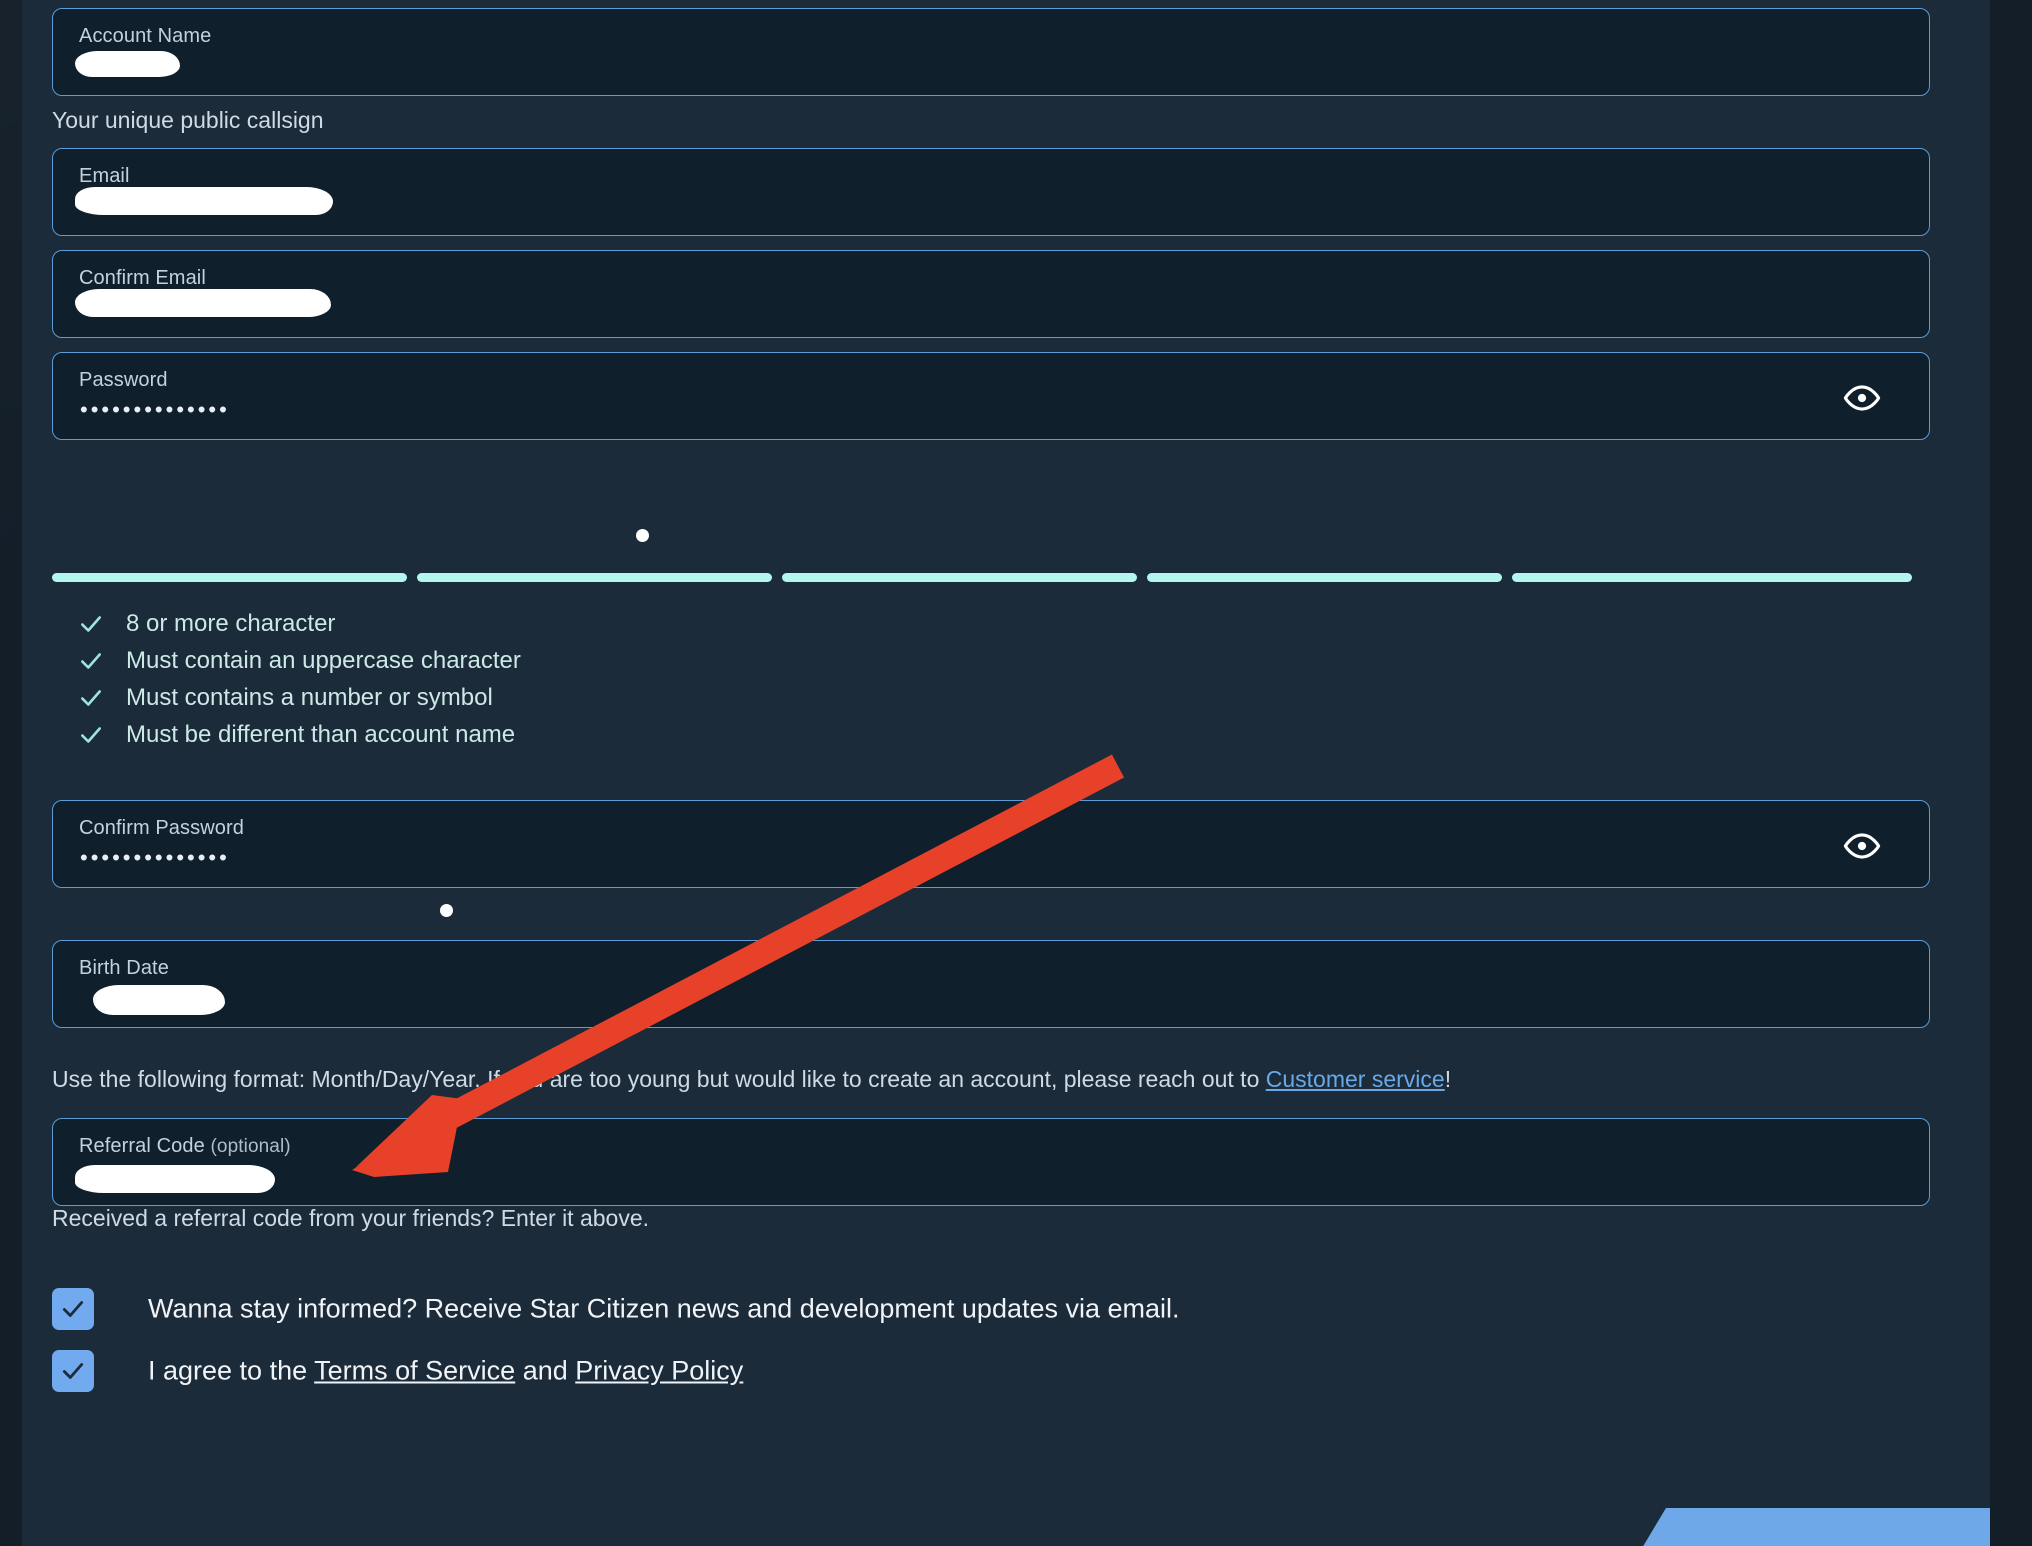 This screenshot has width=2032, height=1546. Describe the element at coordinates (11, 773) in the screenshot. I see `page-left-gutter` at that location.